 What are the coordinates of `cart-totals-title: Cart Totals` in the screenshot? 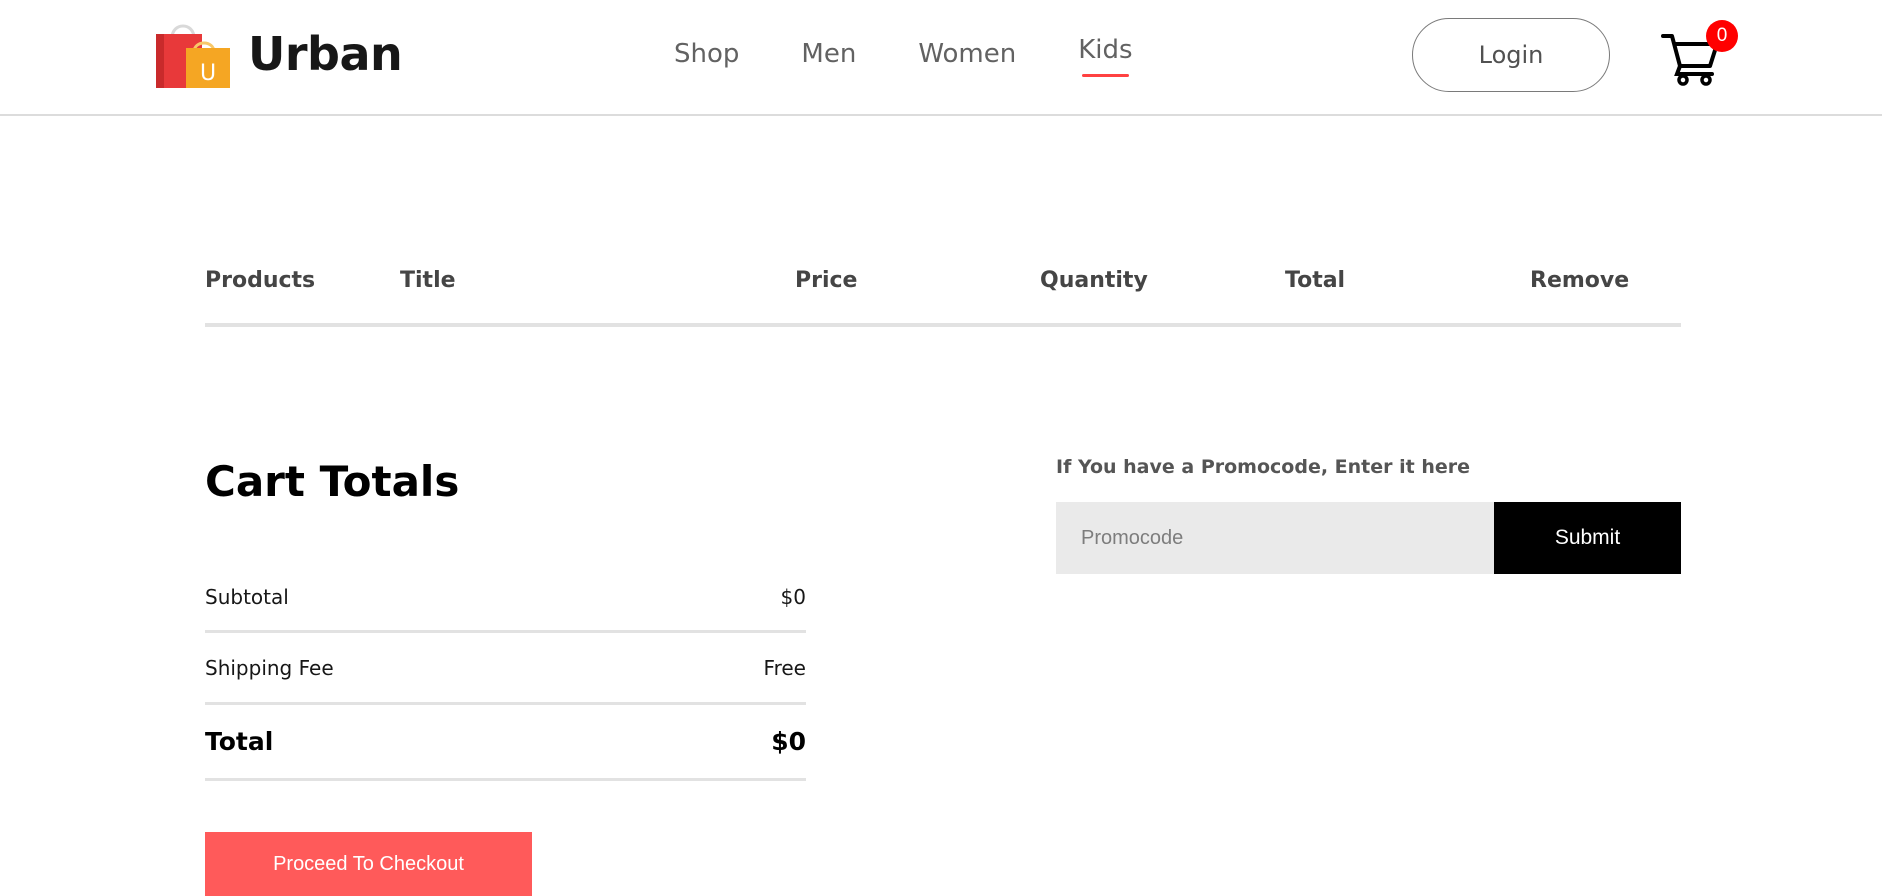 It's located at (332, 481).